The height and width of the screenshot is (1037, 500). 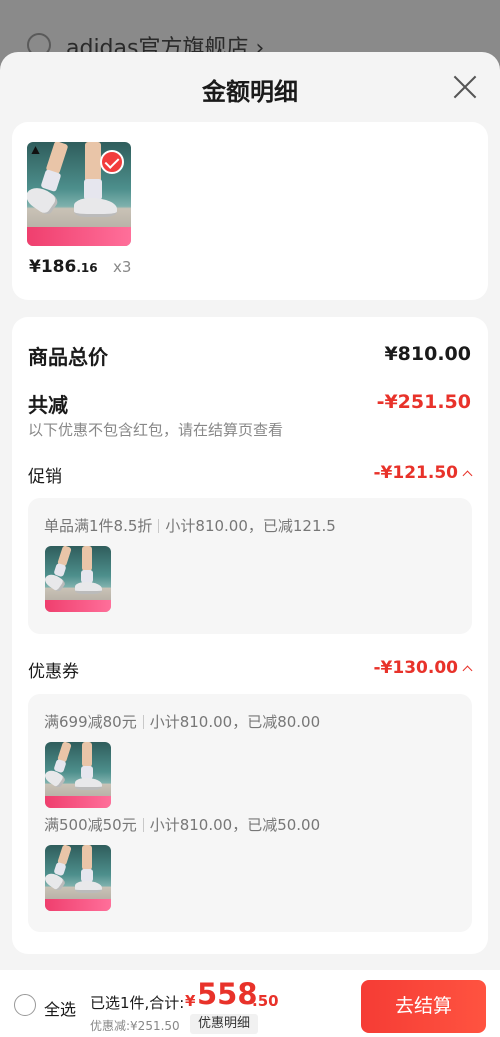 What do you see at coordinates (48, 405) in the screenshot?
I see `total-discount-label: 共减` at bounding box center [48, 405].